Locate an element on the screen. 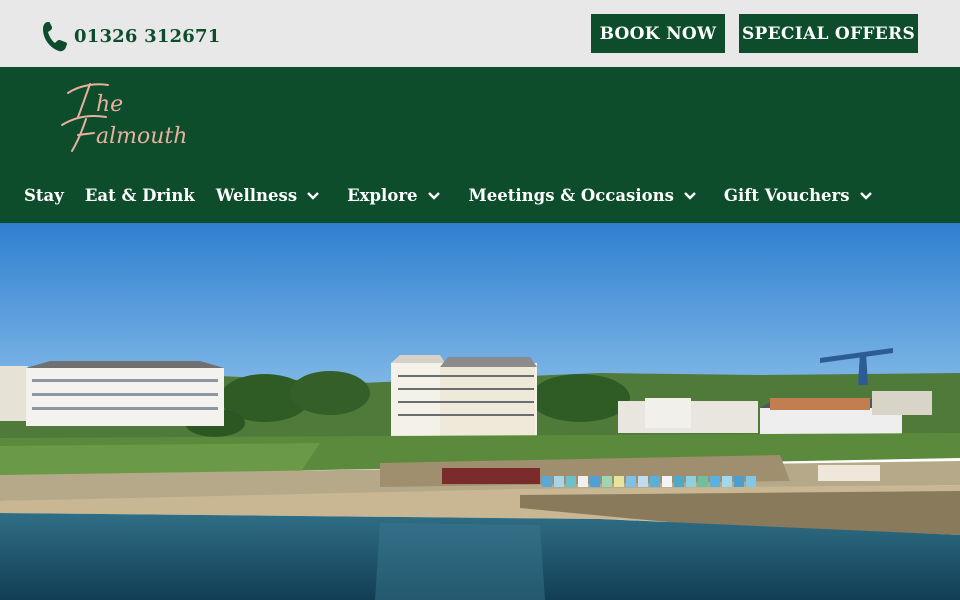 The height and width of the screenshot is (600, 960). nav-label: Gift Vouchers is located at coordinates (786, 195).